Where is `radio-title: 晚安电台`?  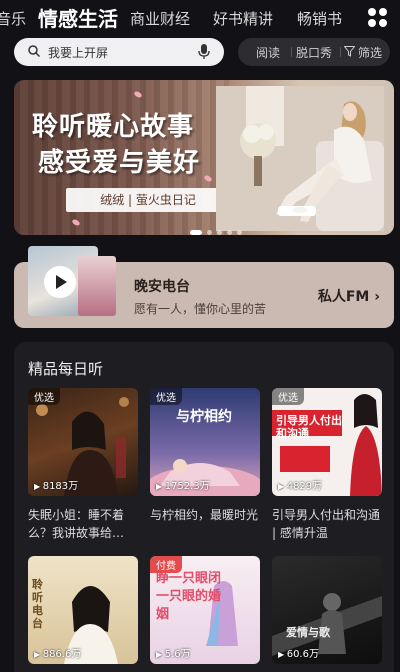 radio-title: 晚安电台 is located at coordinates (162, 287).